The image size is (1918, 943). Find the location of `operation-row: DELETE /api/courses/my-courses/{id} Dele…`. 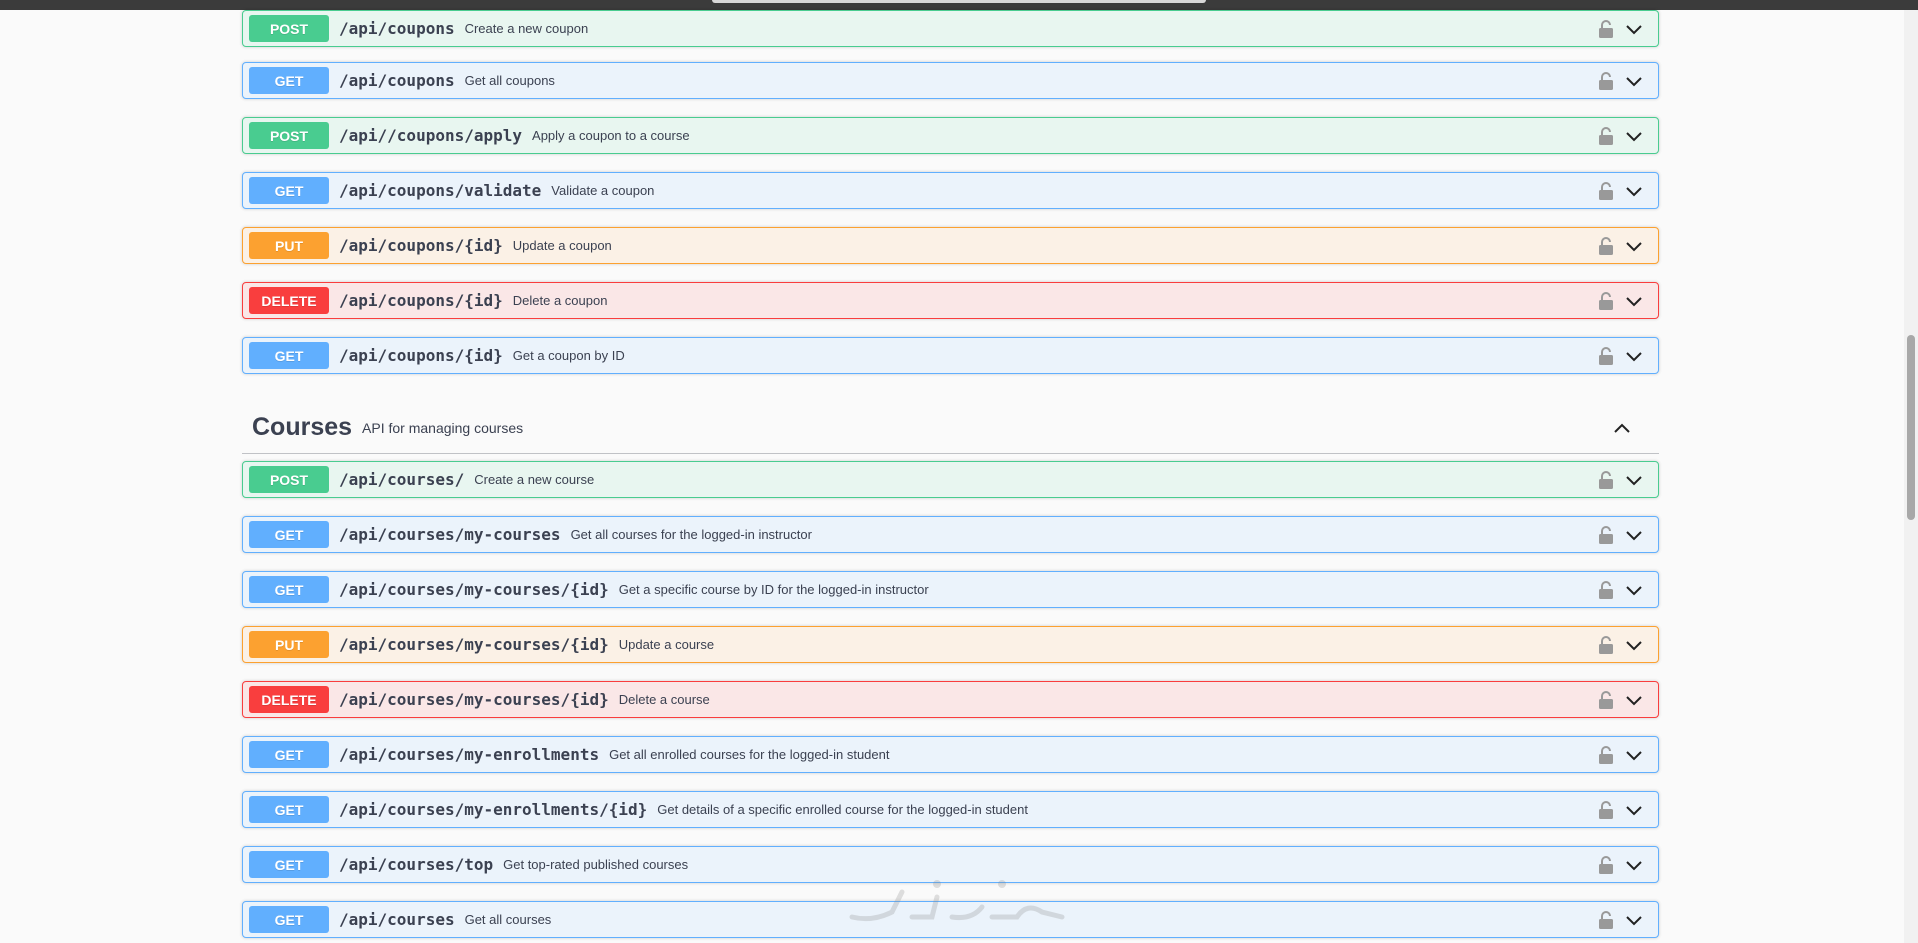

operation-row: DELETE /api/courses/my-courses/{id} Dele… is located at coordinates (950, 699).